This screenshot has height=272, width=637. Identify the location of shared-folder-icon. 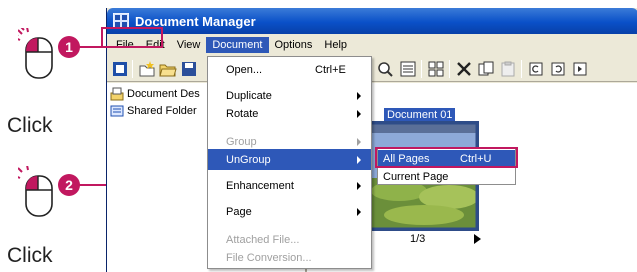
(117, 111).